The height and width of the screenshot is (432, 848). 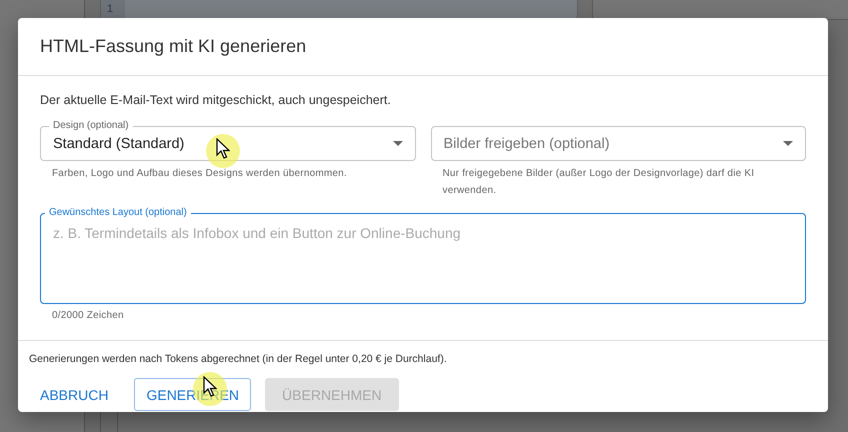 What do you see at coordinates (110, 9) in the screenshot?
I see `line-number: 1` at bounding box center [110, 9].